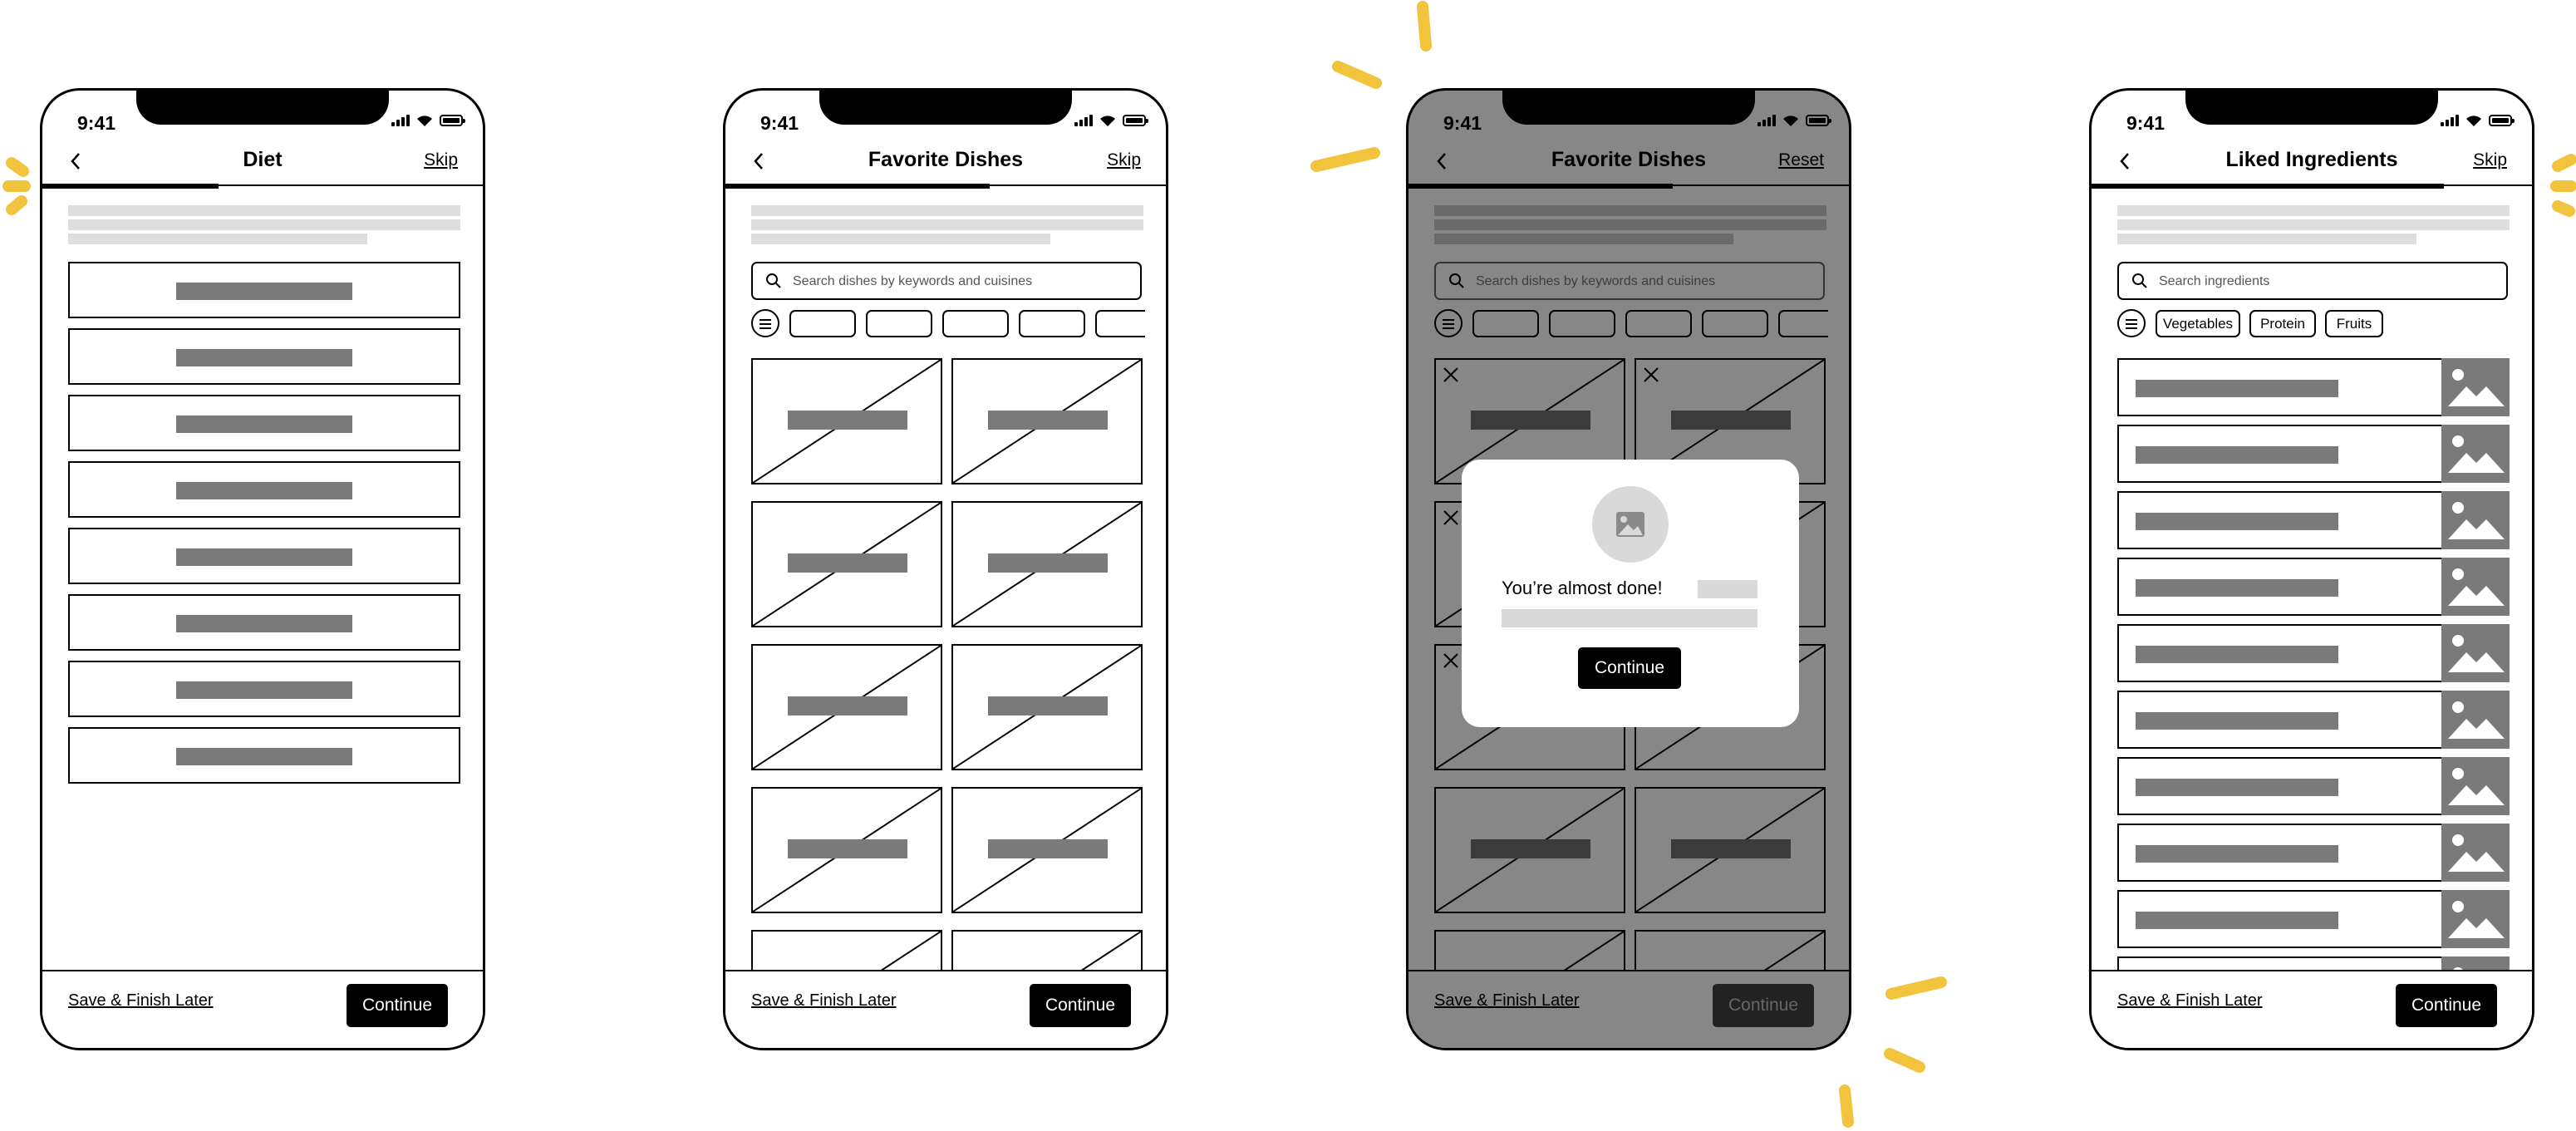 This screenshot has width=2576, height=1131. Describe the element at coordinates (913, 281) in the screenshot. I see `search-placeholder: Search dishes by keywords and cuisines` at that location.